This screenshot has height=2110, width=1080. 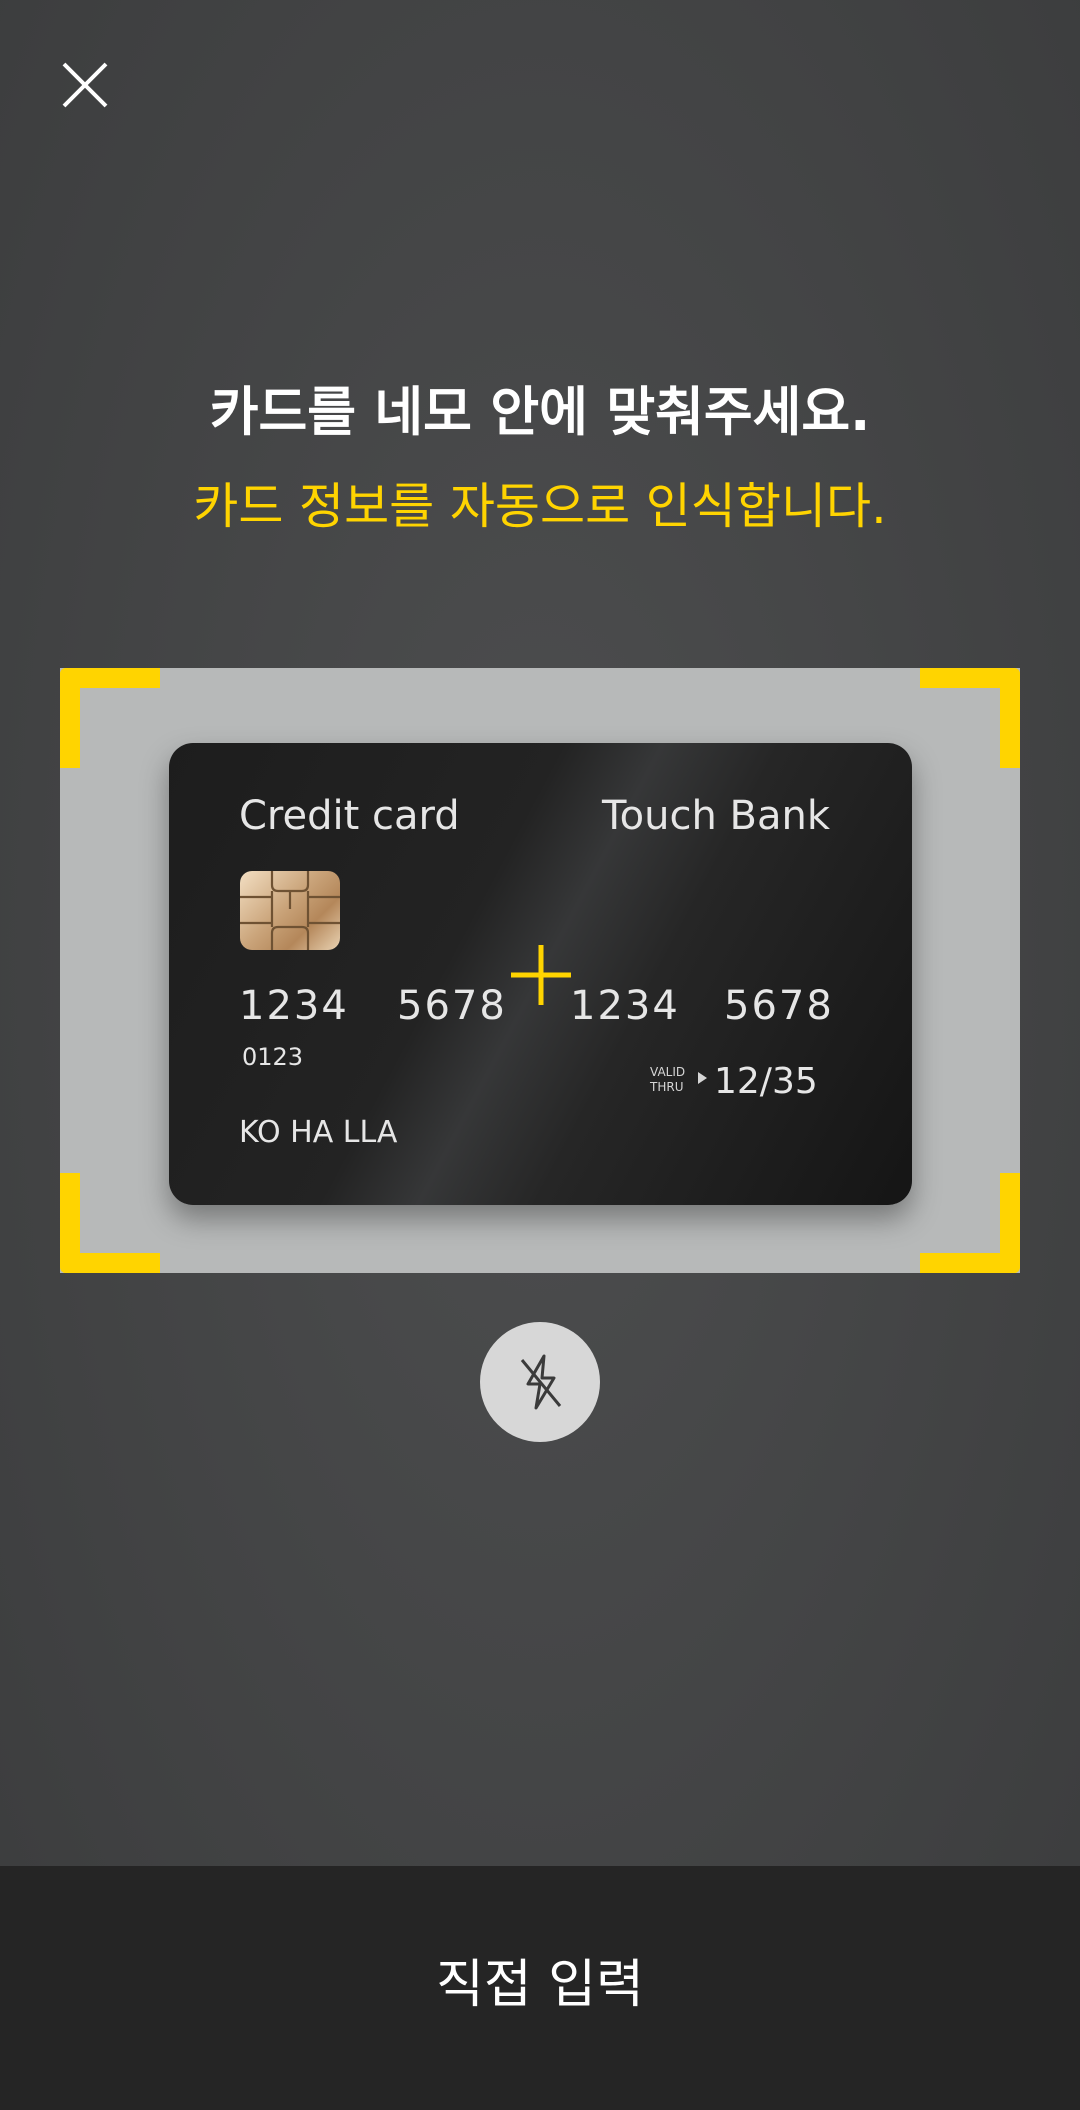 What do you see at coordinates (970, 1223) in the screenshot?
I see `frame-corner-bottom-right` at bounding box center [970, 1223].